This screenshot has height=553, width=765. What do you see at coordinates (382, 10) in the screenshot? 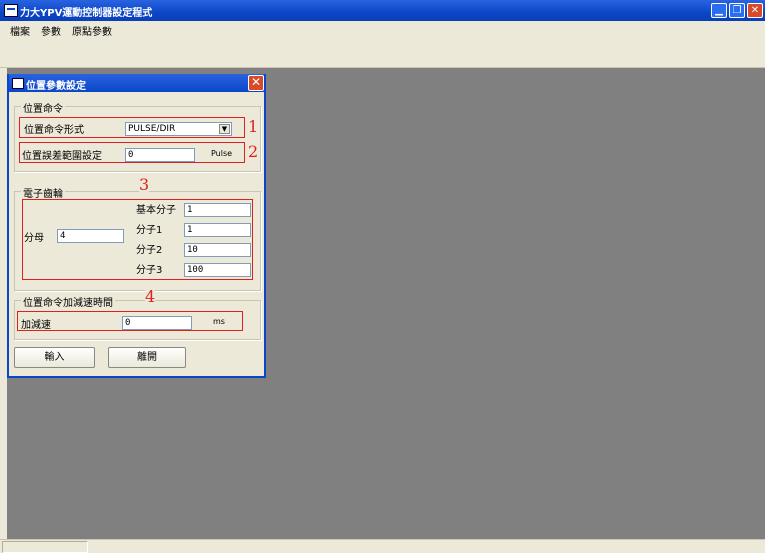
I see `app-title-bar: 力大YPV運動控制器設定程式 ▁ ❐ ✕` at bounding box center [382, 10].